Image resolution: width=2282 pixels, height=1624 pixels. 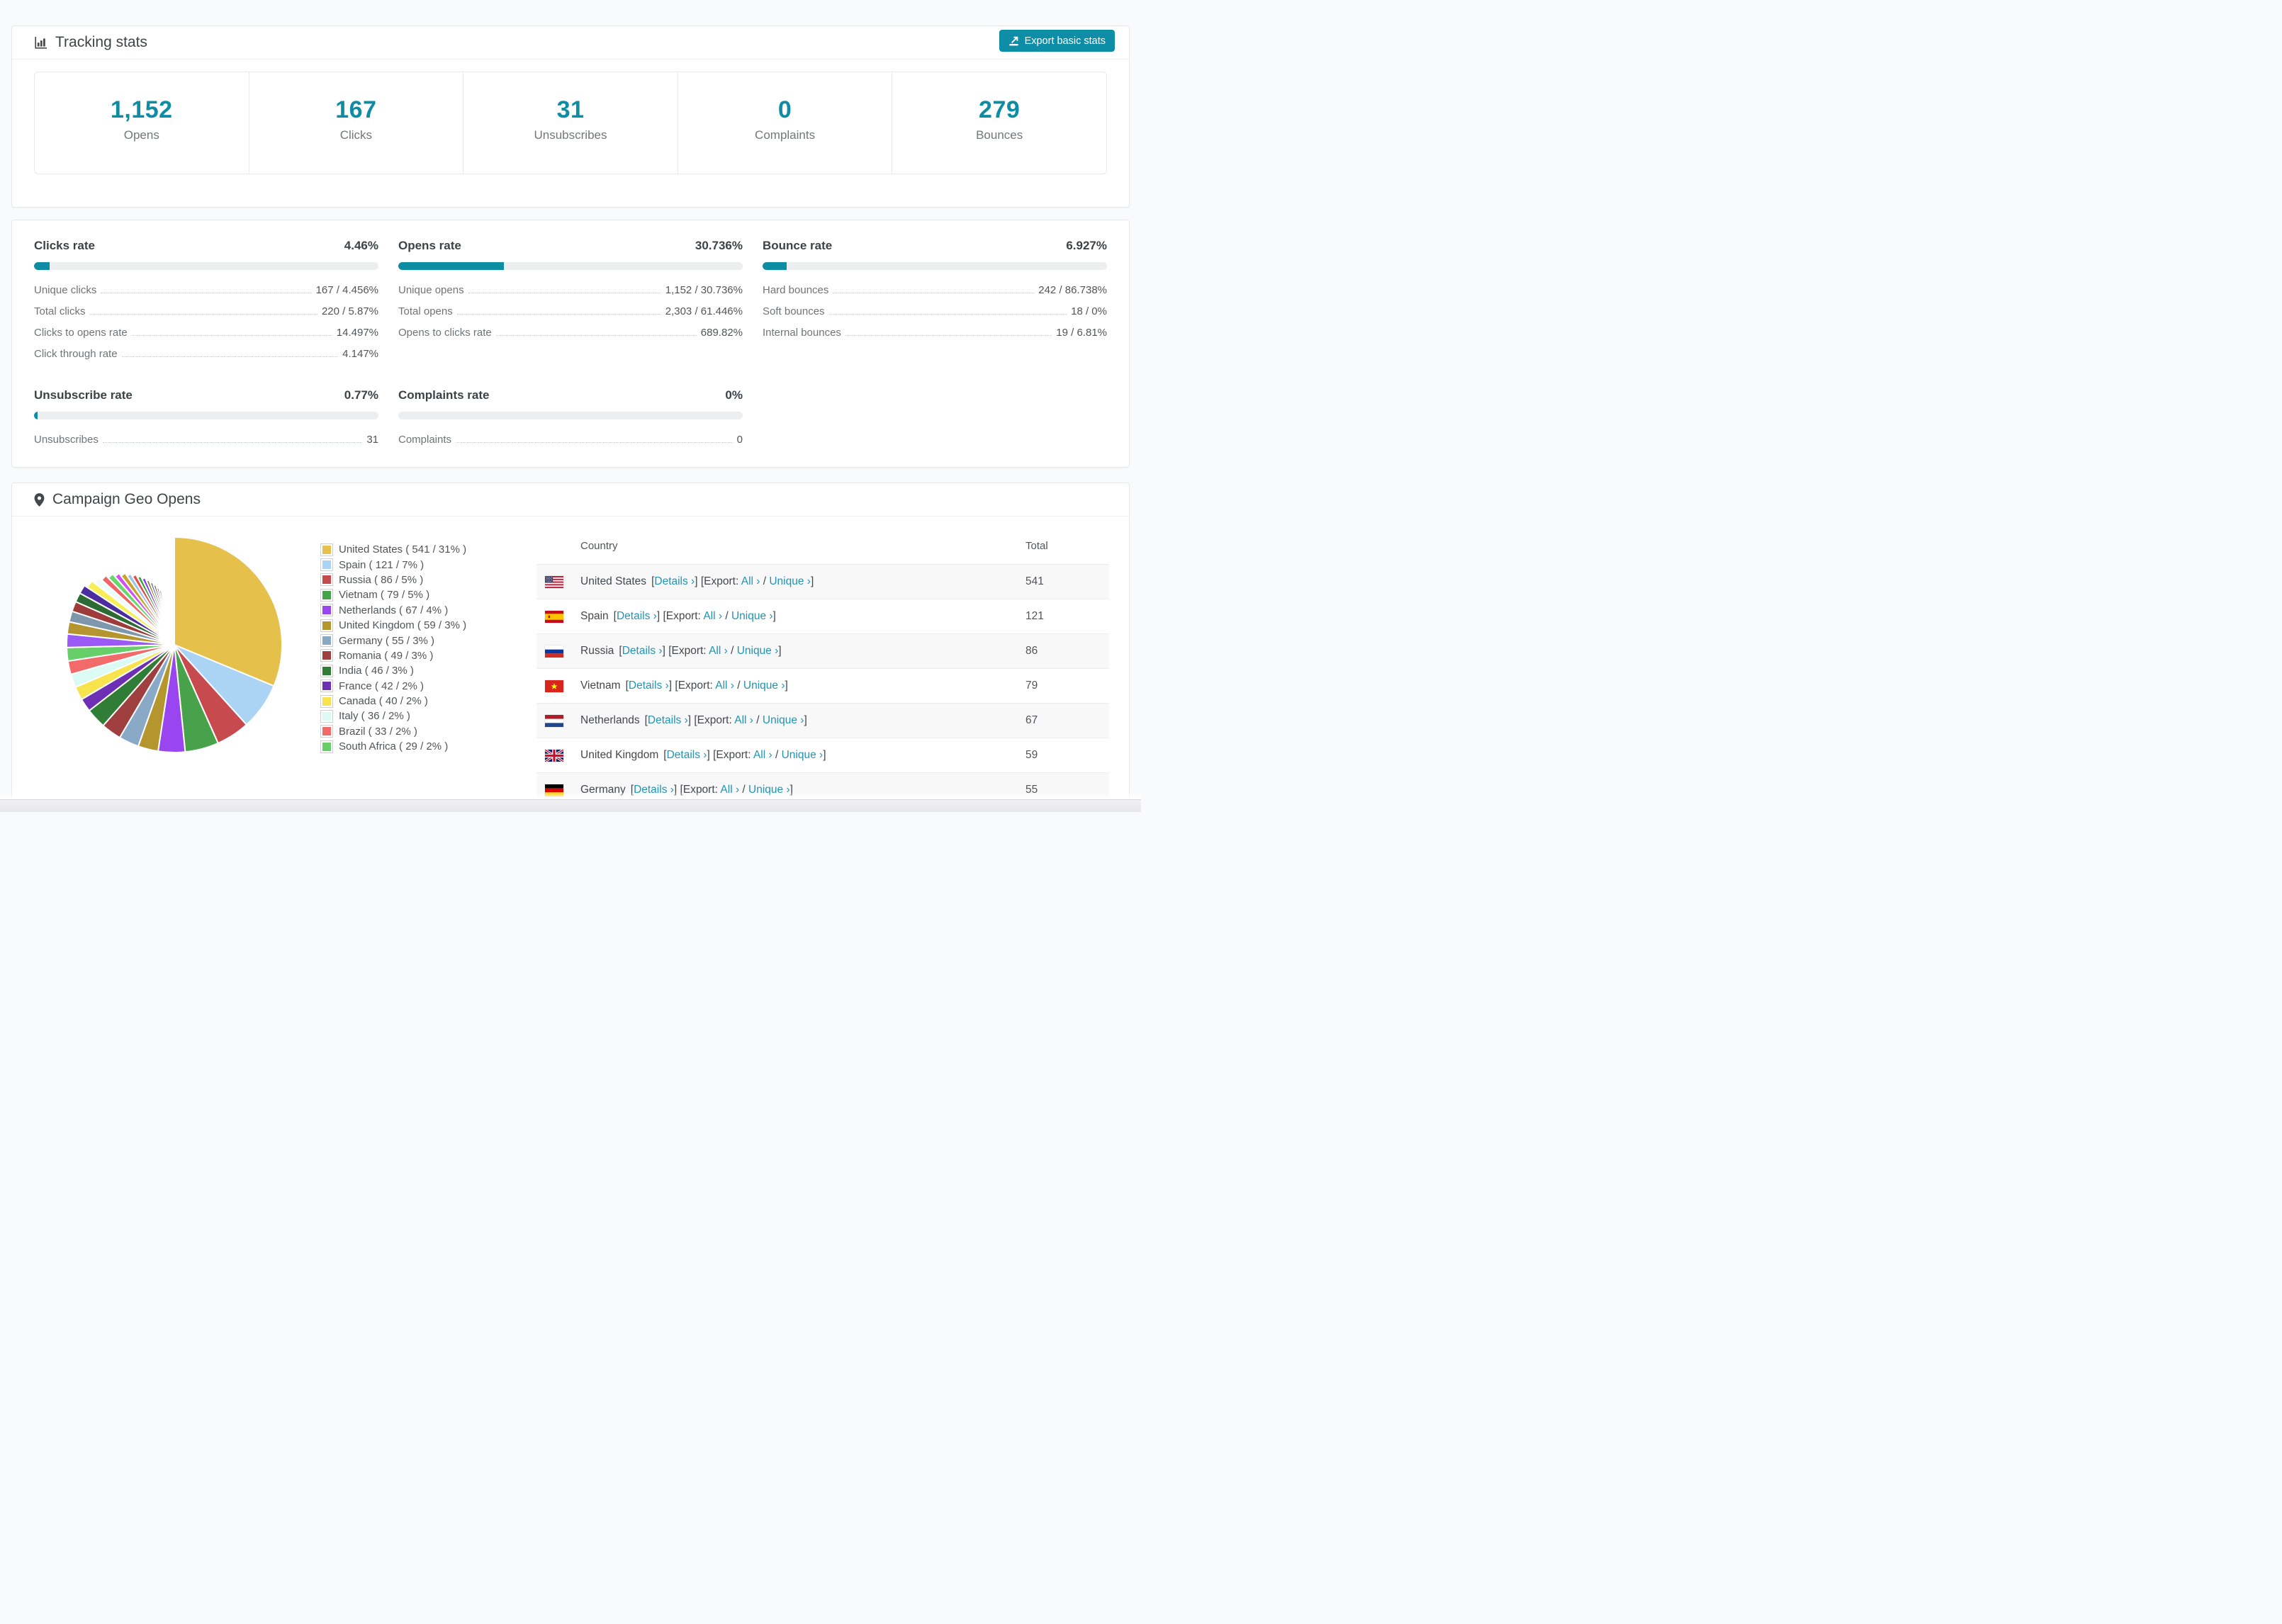 What do you see at coordinates (570, 110) in the screenshot?
I see `summary-value: 31` at bounding box center [570, 110].